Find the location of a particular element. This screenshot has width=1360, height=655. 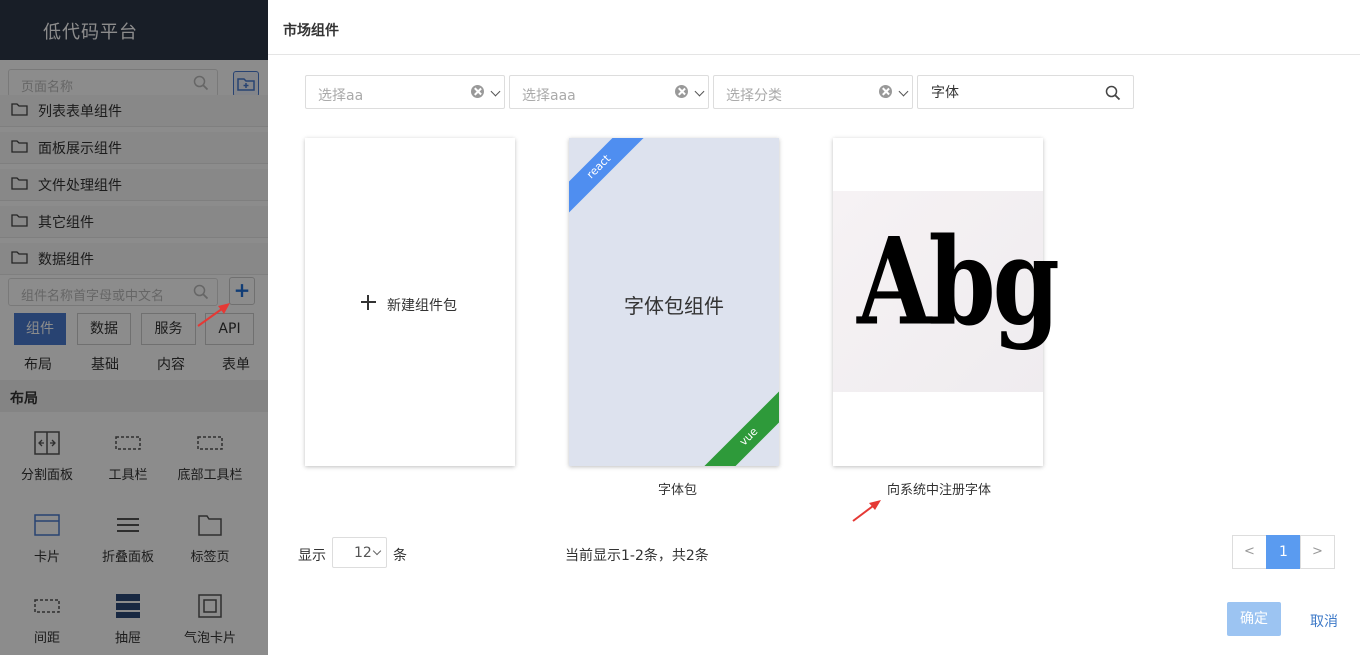

filter-placeholder: 选择aaa is located at coordinates (549, 96).